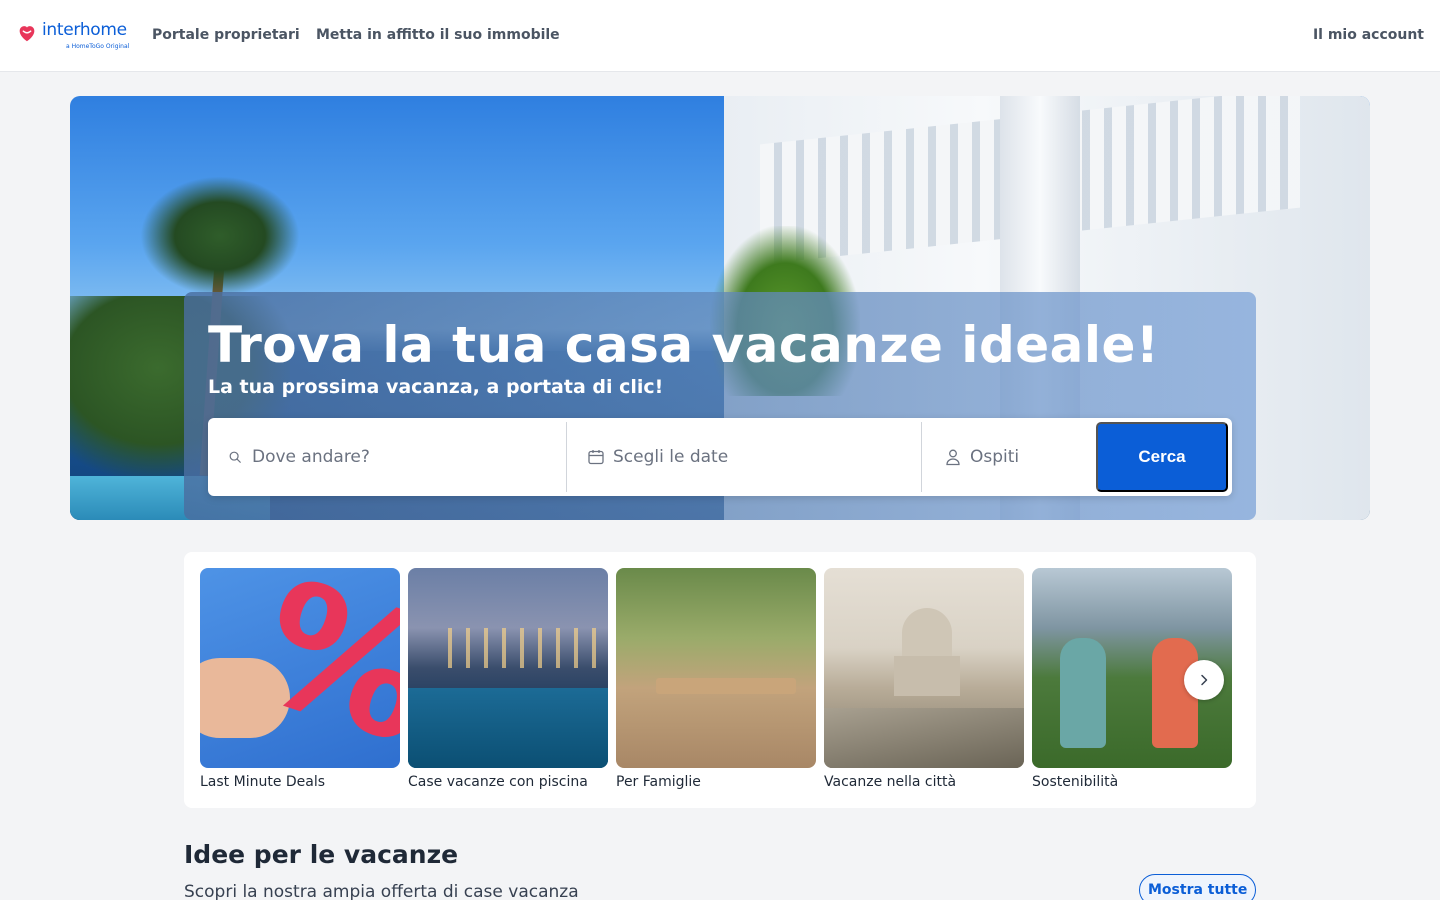  What do you see at coordinates (1083, 693) in the screenshot?
I see `child-figure` at bounding box center [1083, 693].